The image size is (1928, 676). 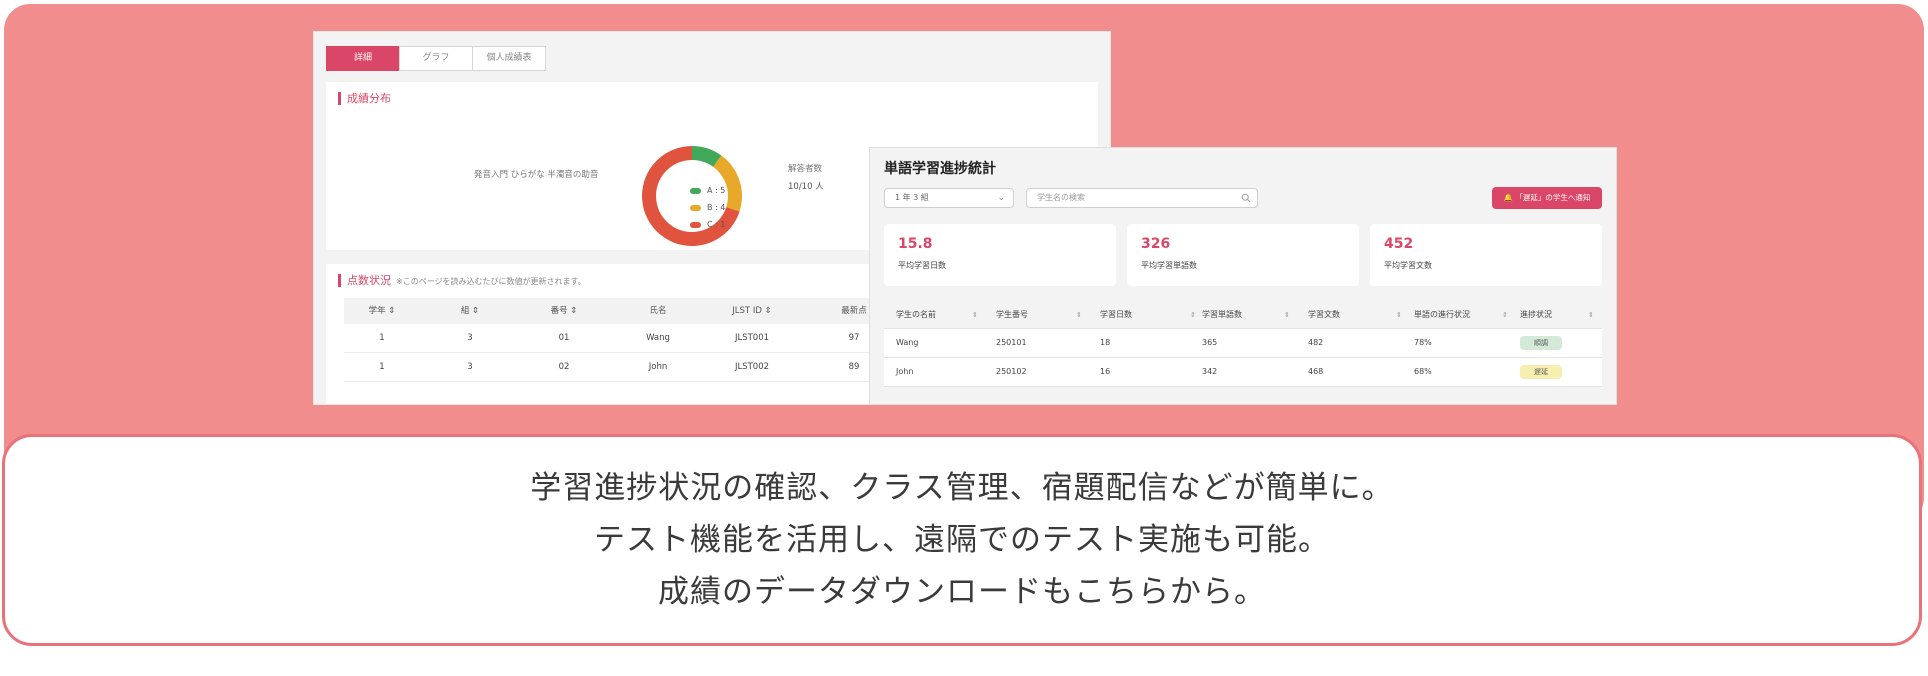 I want to click on header-word-progress: 単語の進行状況, so click(x=1442, y=315).